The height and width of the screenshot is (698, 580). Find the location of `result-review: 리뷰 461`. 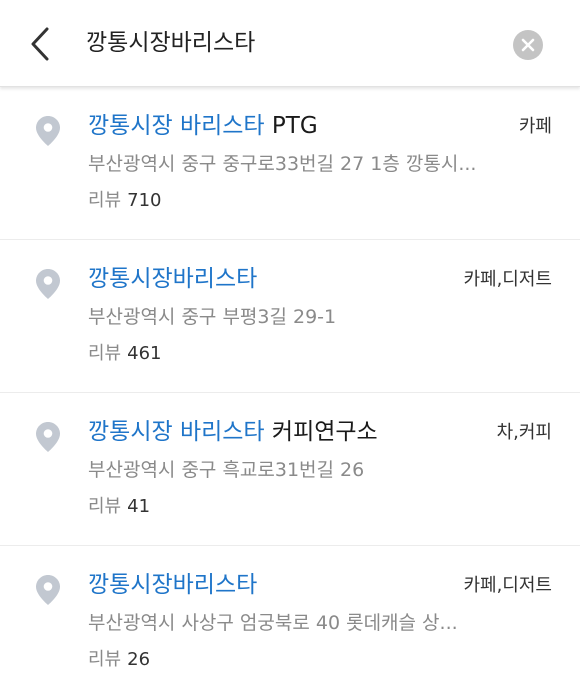

result-review: 리뷰 461 is located at coordinates (124, 354).